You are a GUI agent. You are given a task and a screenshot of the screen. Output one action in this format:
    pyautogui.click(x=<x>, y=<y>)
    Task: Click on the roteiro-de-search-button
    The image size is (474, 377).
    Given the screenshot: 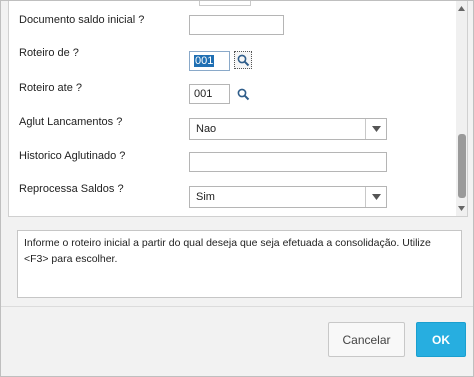 What is the action you would take?
    pyautogui.click(x=243, y=60)
    